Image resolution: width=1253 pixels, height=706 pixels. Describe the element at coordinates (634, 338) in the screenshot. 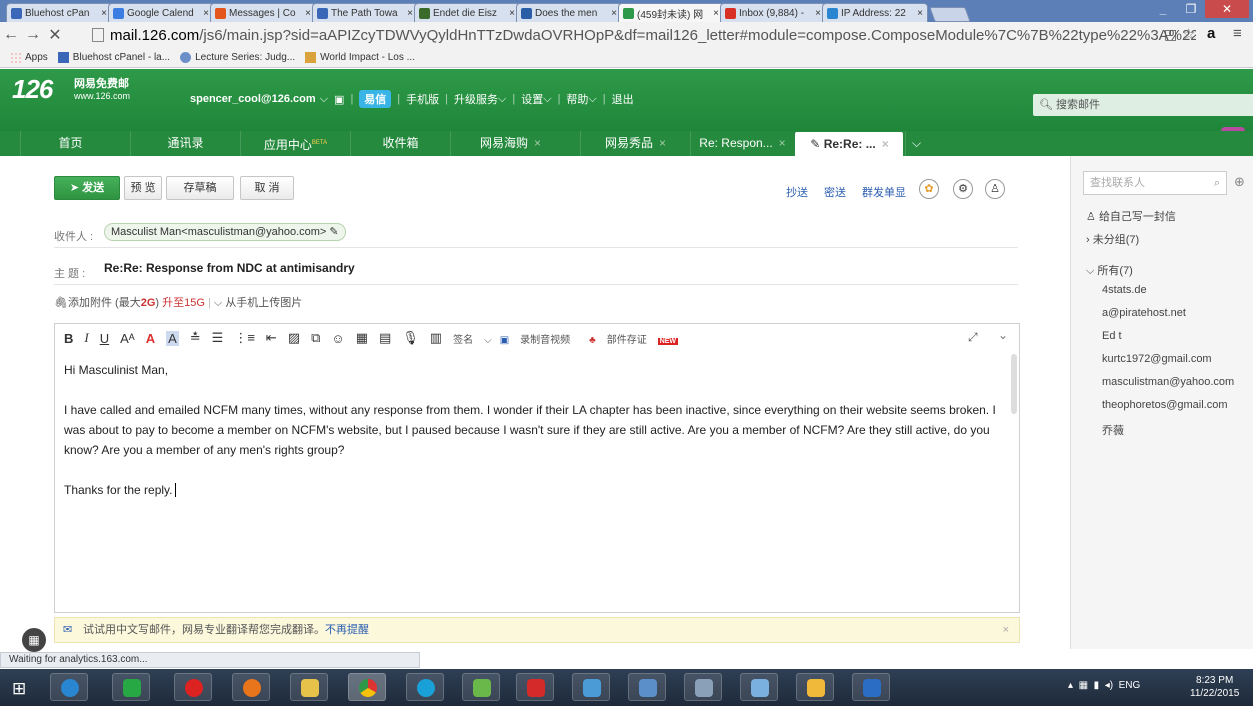

I see `proof-button: ♣ 部件存证 NEW` at that location.